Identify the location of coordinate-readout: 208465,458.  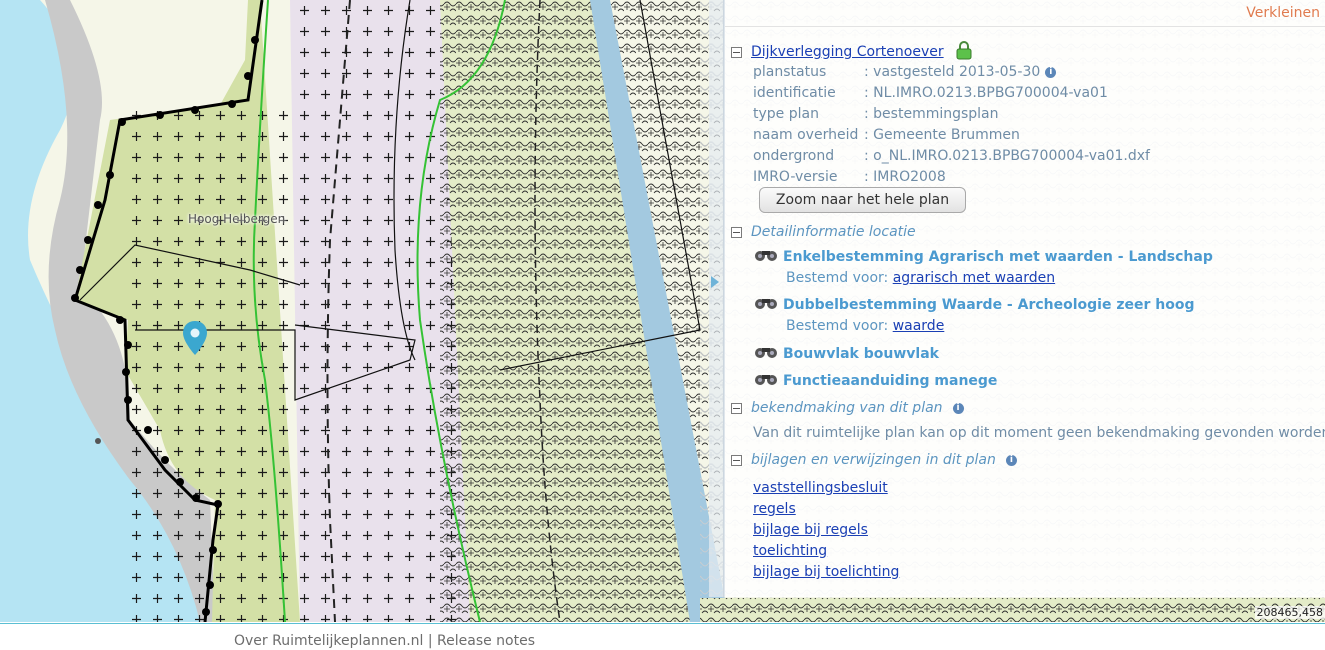
(1289, 612).